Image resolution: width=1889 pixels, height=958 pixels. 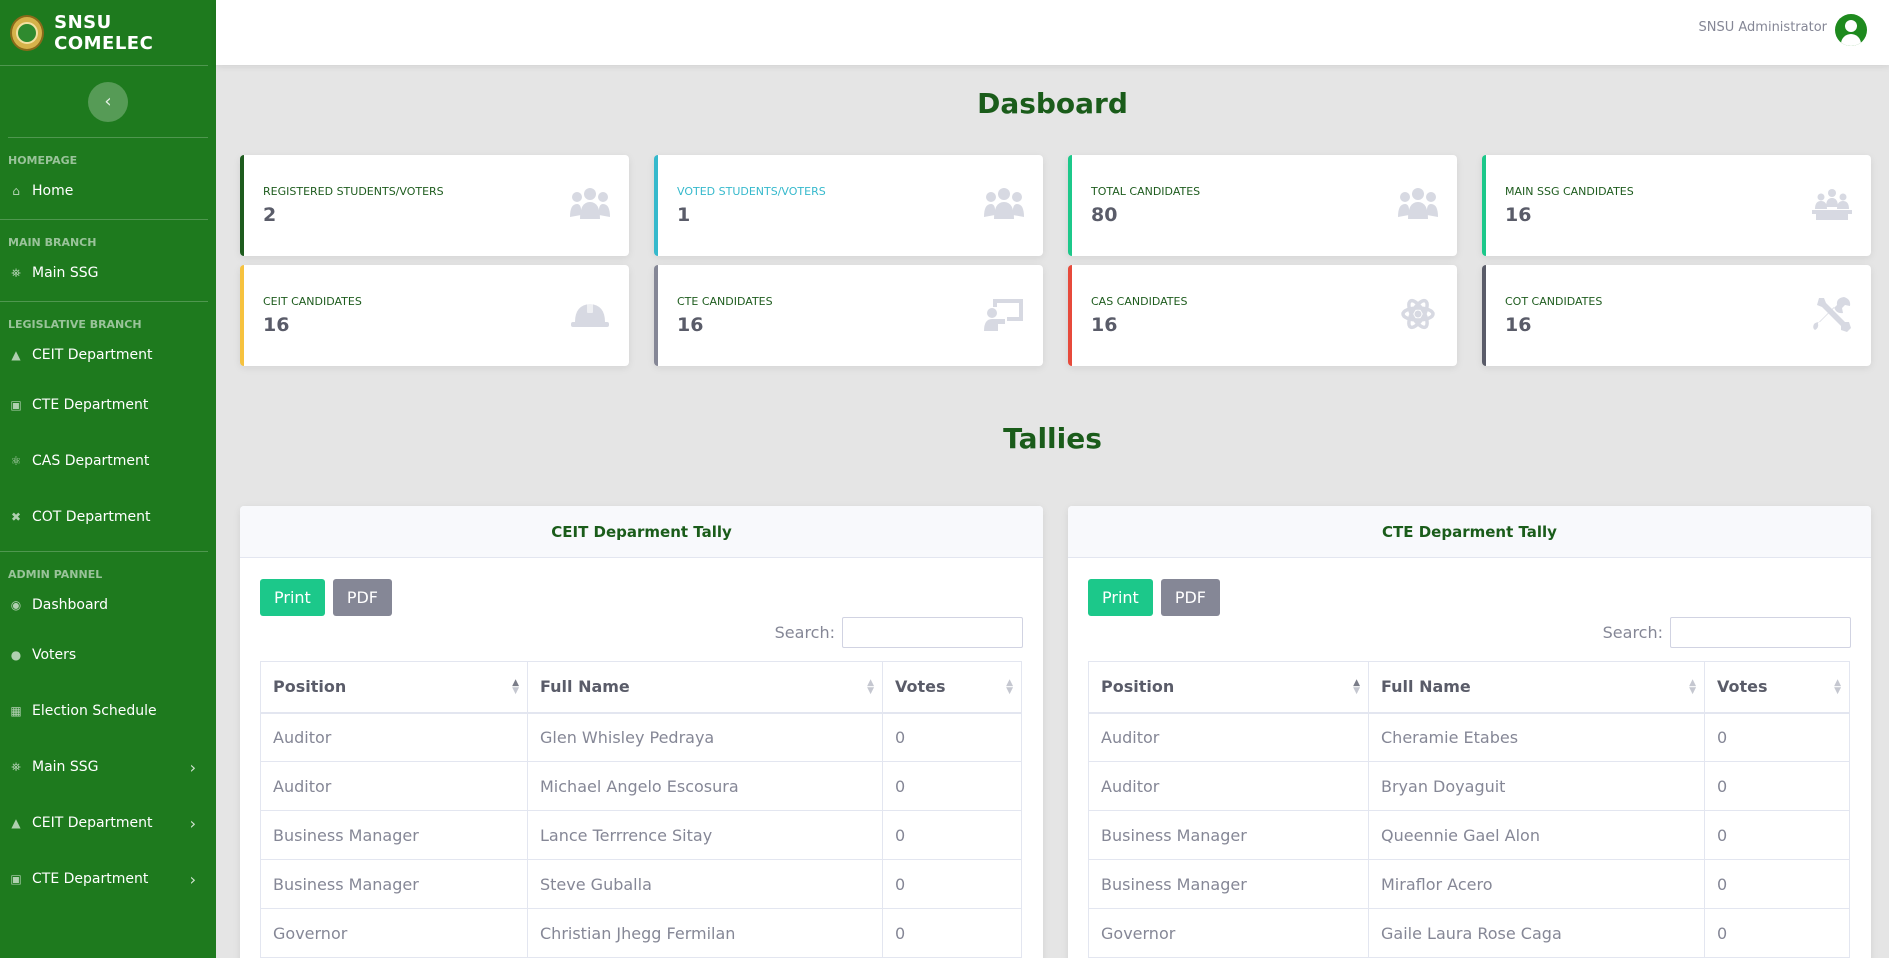 What do you see at coordinates (1536, 835) in the screenshot?
I see `cell-full-name: Queennie Gael Alon` at bounding box center [1536, 835].